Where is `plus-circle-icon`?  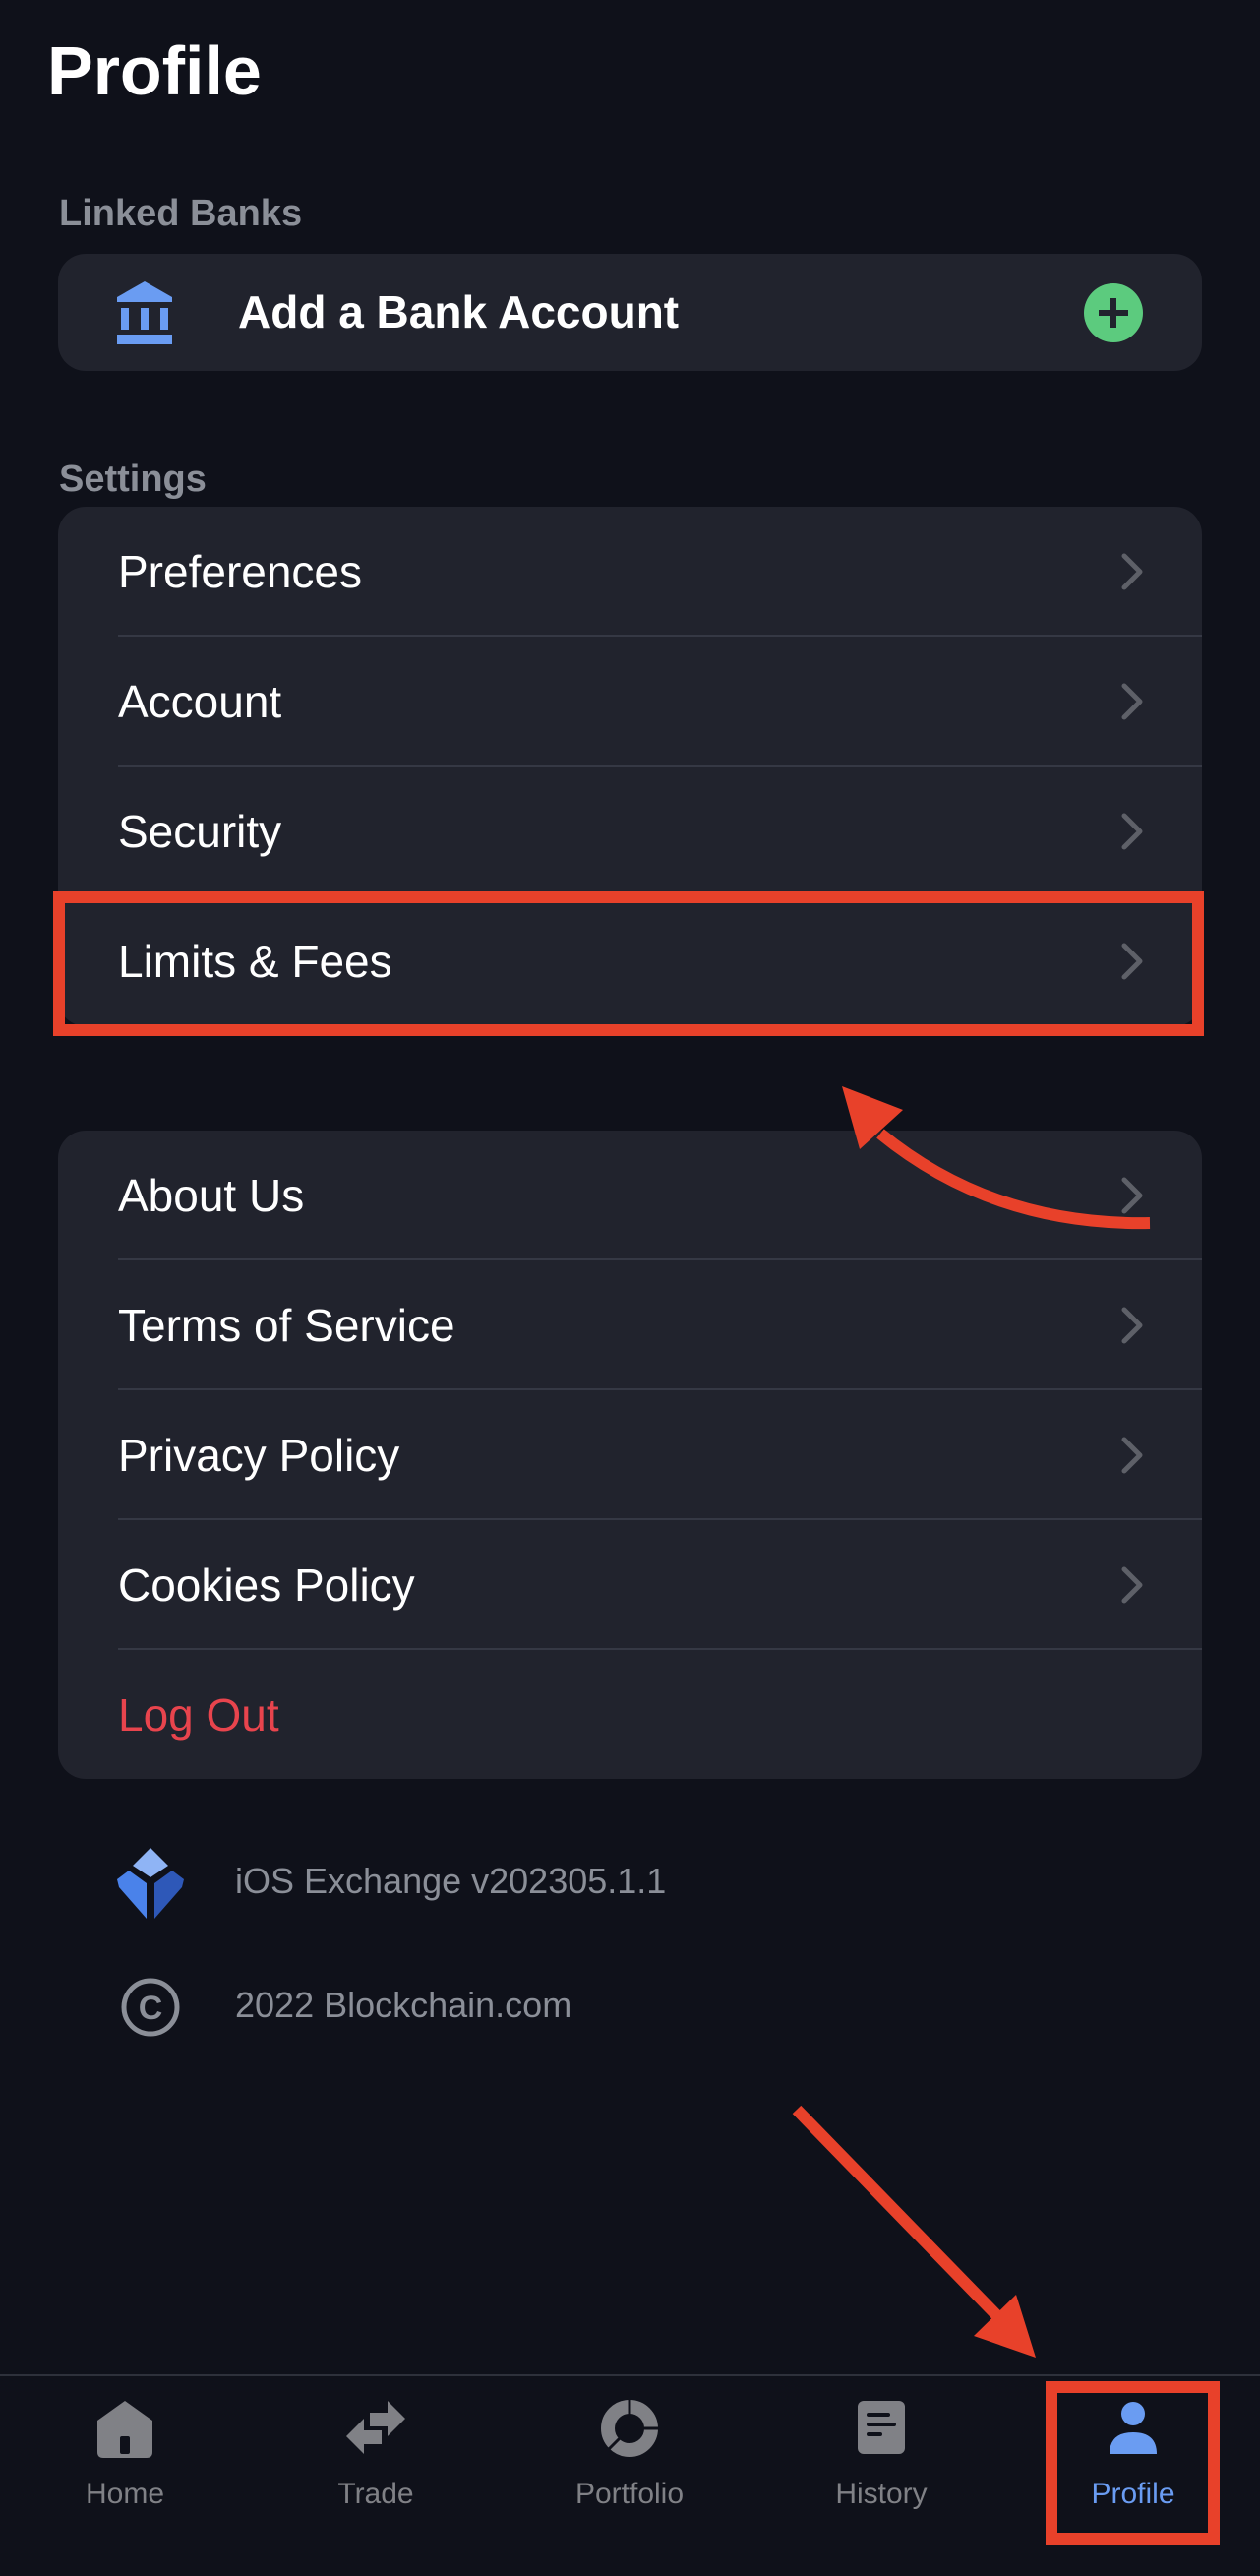 plus-circle-icon is located at coordinates (1113, 312).